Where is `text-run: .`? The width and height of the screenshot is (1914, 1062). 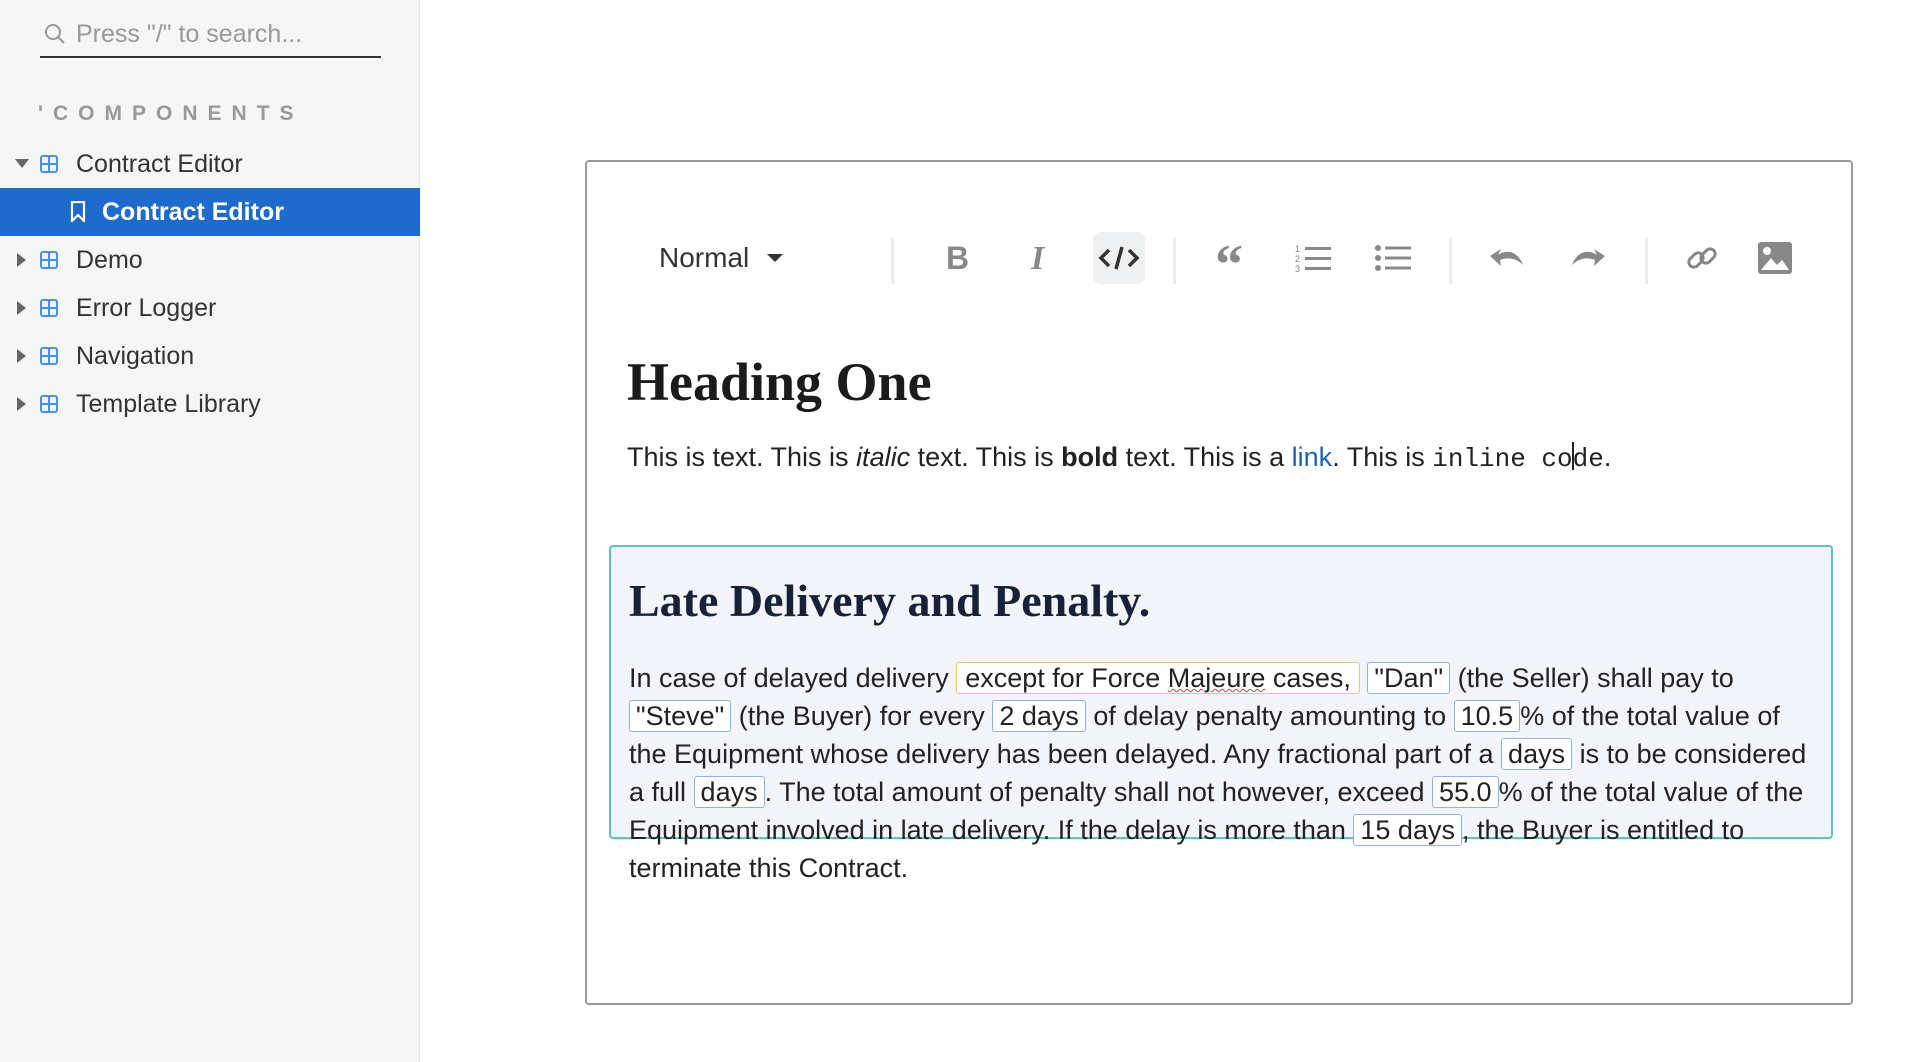 text-run: . is located at coordinates (1607, 457).